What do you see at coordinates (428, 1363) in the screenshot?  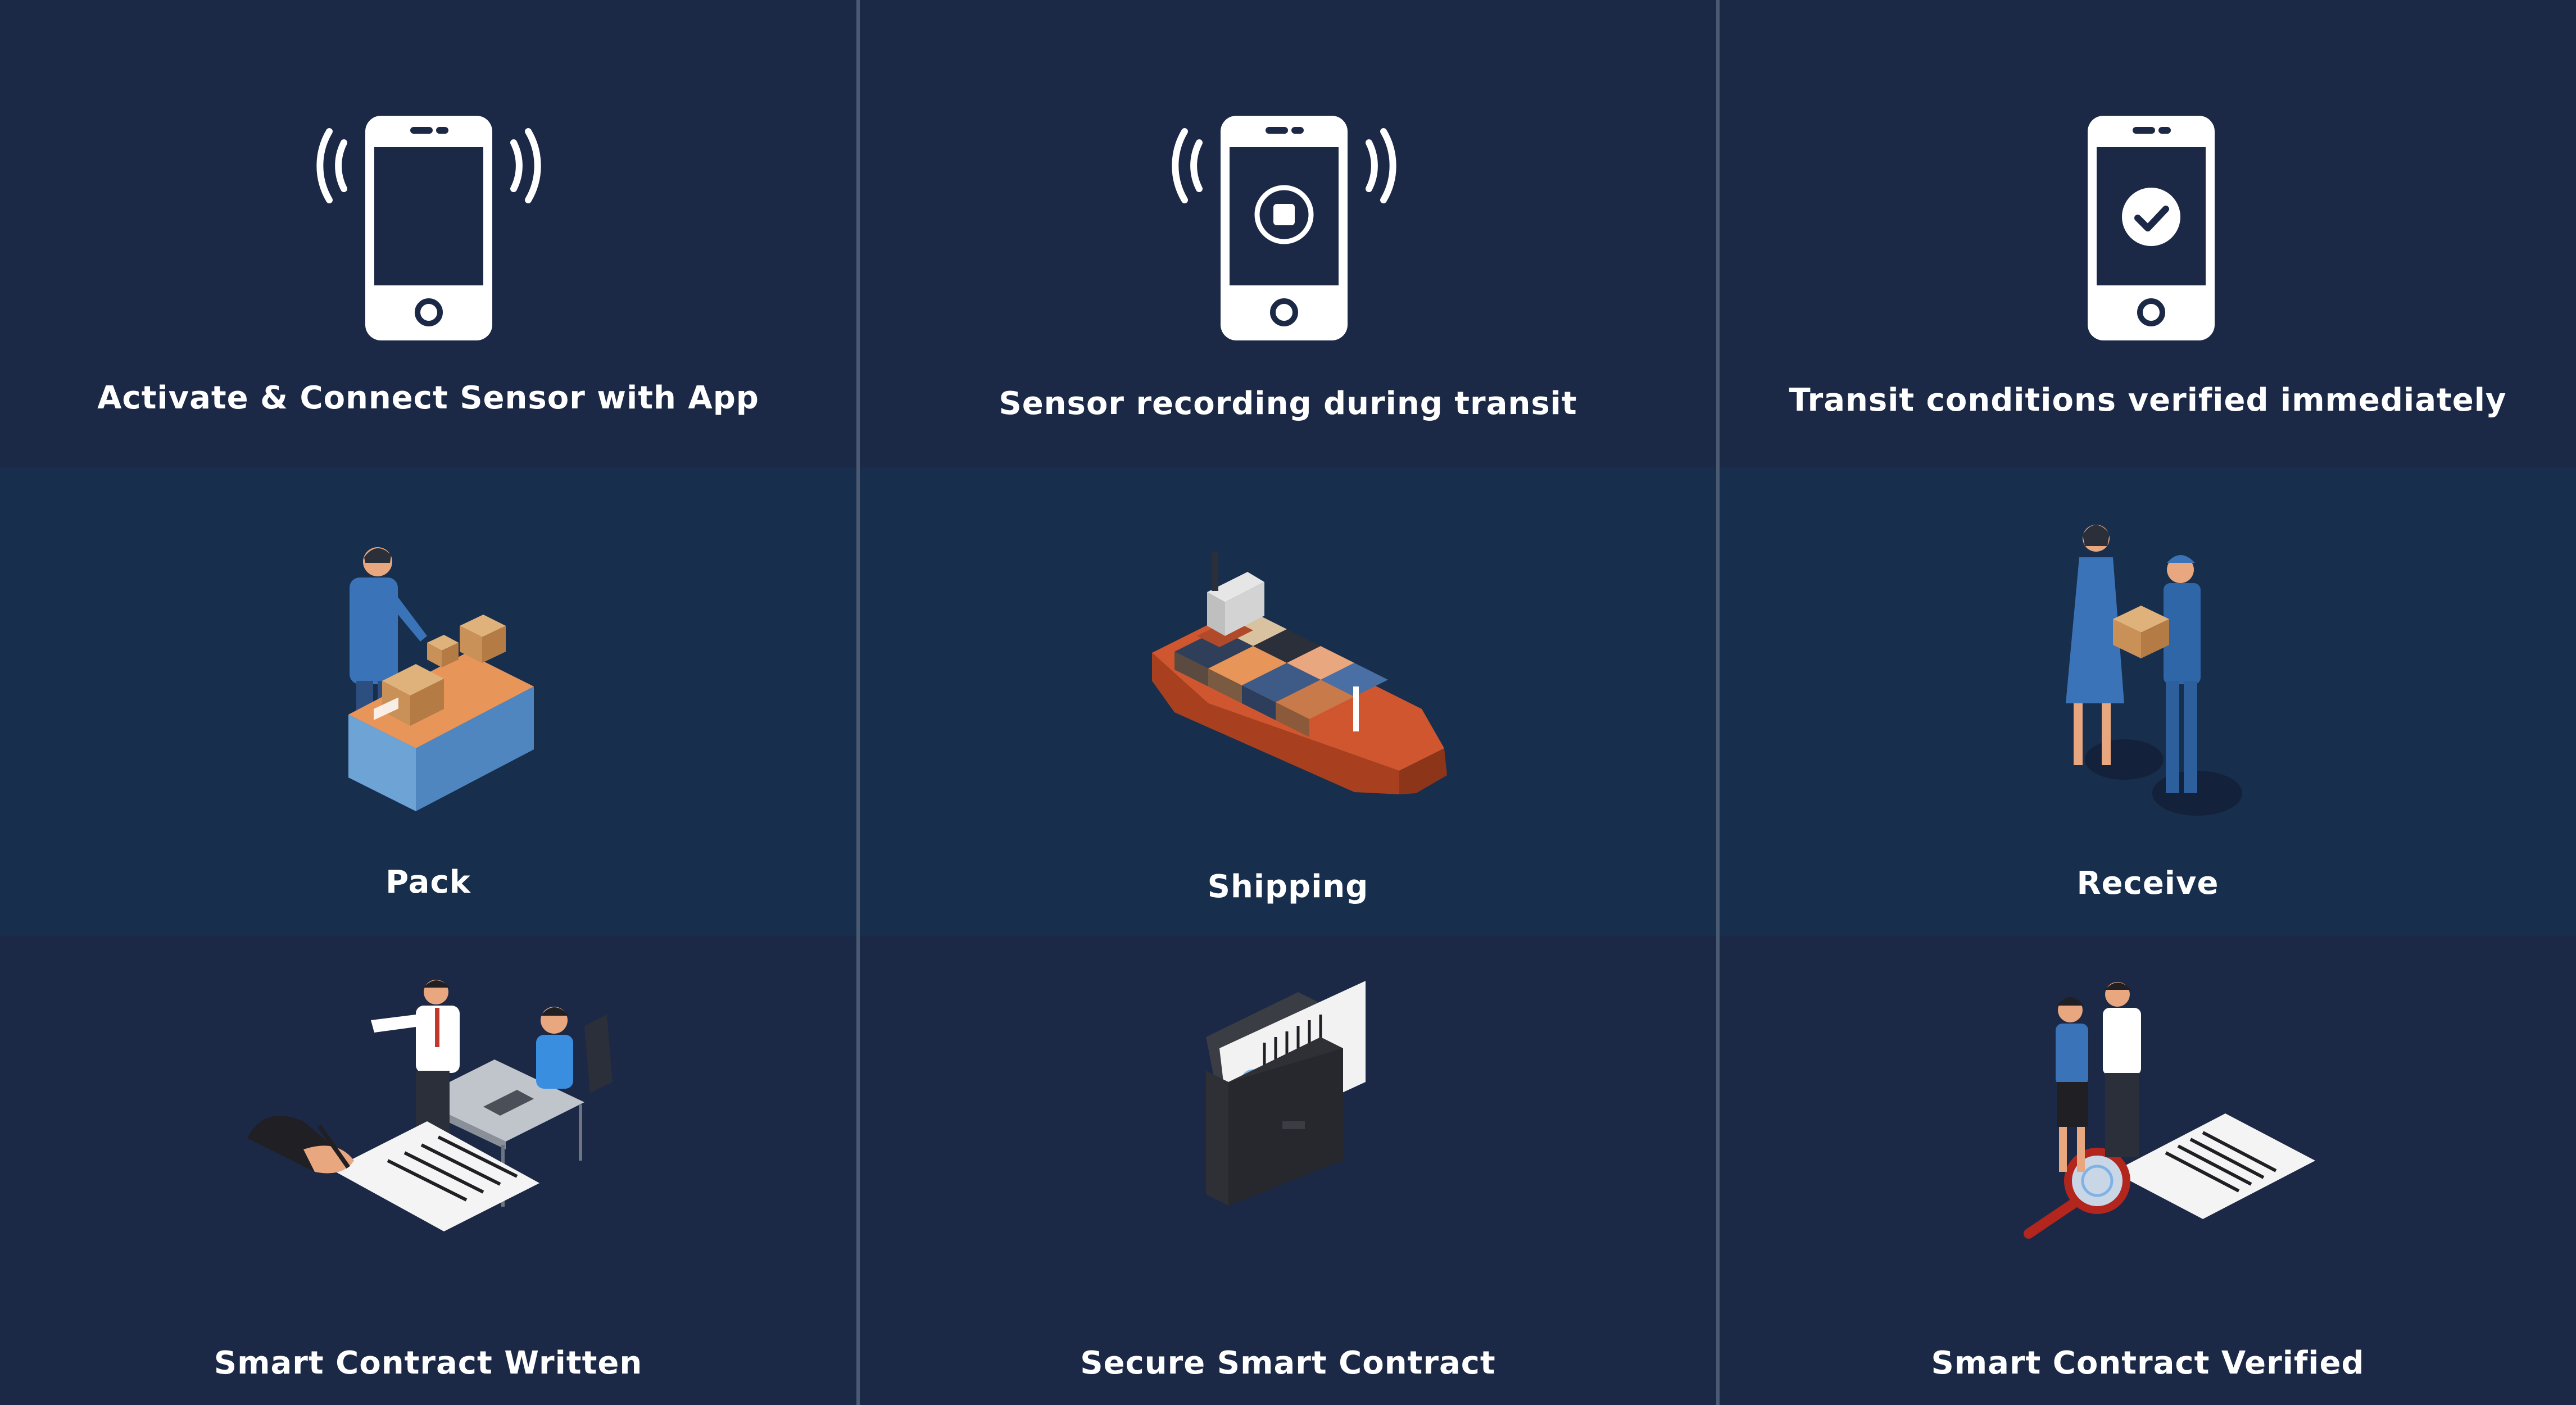 I see `step-label: Smart Contract Written` at bounding box center [428, 1363].